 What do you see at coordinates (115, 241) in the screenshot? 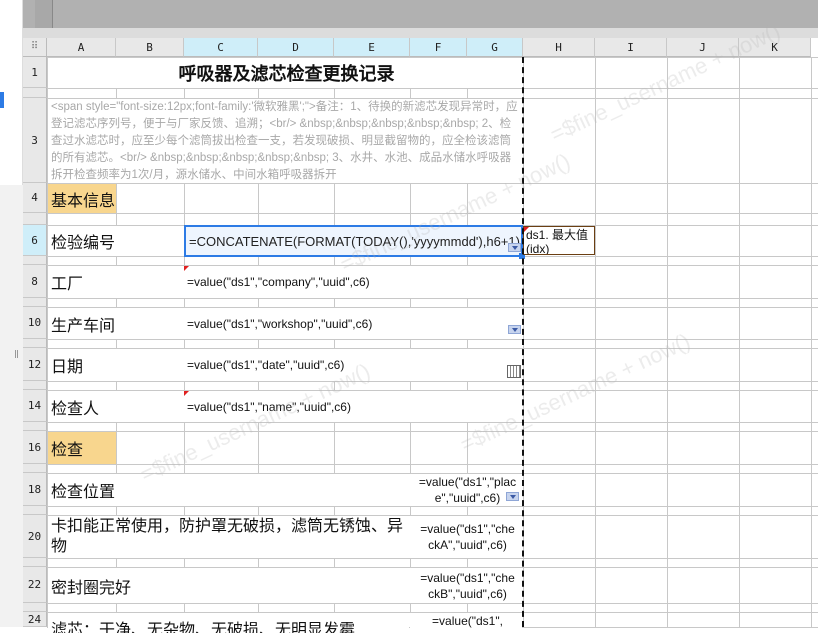
I see `label-inspection-no: 检验编号` at bounding box center [115, 241].